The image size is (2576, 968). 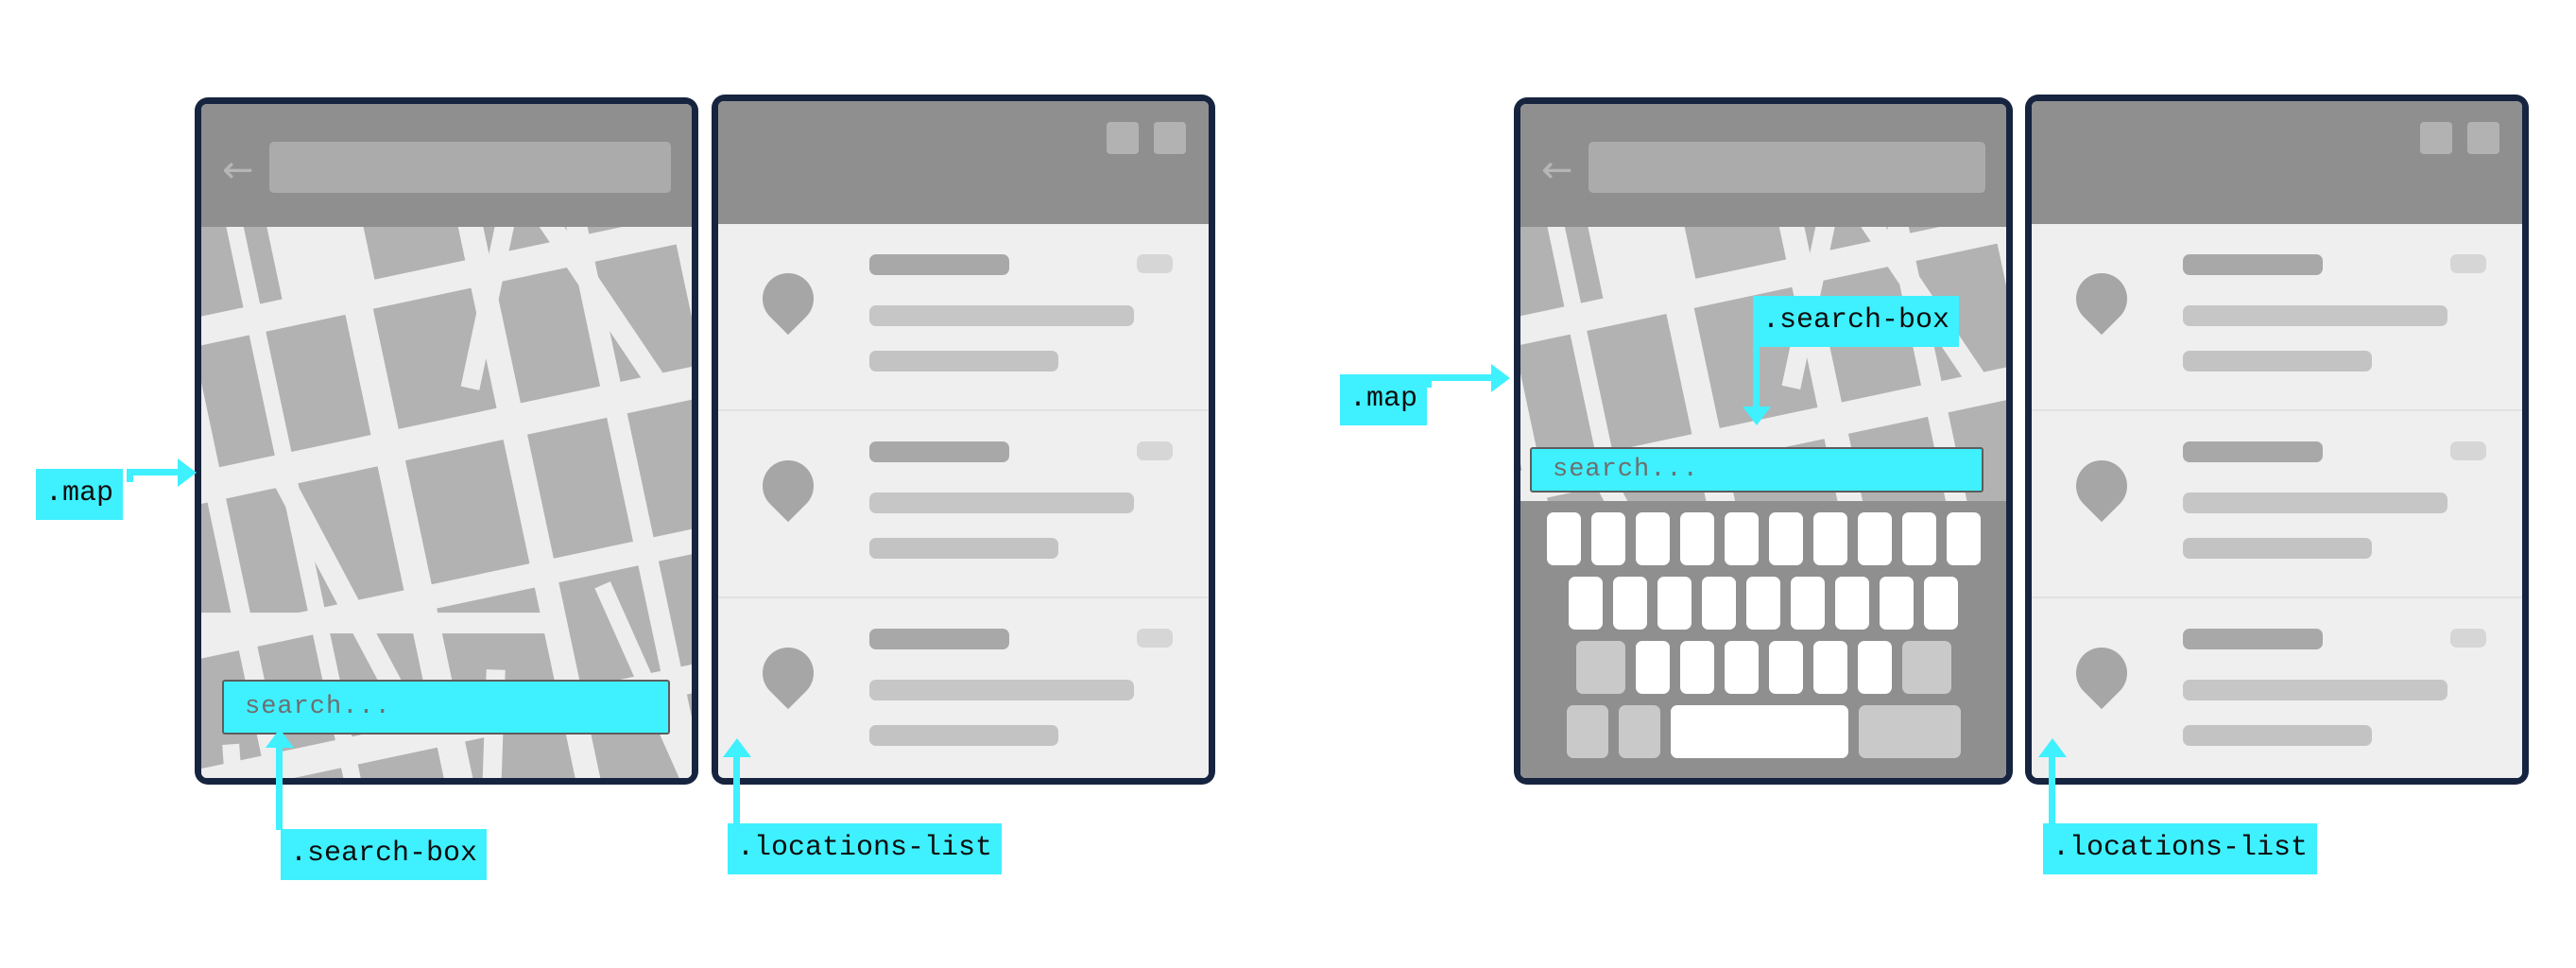 What do you see at coordinates (1587, 731) in the screenshot?
I see `symbols-key` at bounding box center [1587, 731].